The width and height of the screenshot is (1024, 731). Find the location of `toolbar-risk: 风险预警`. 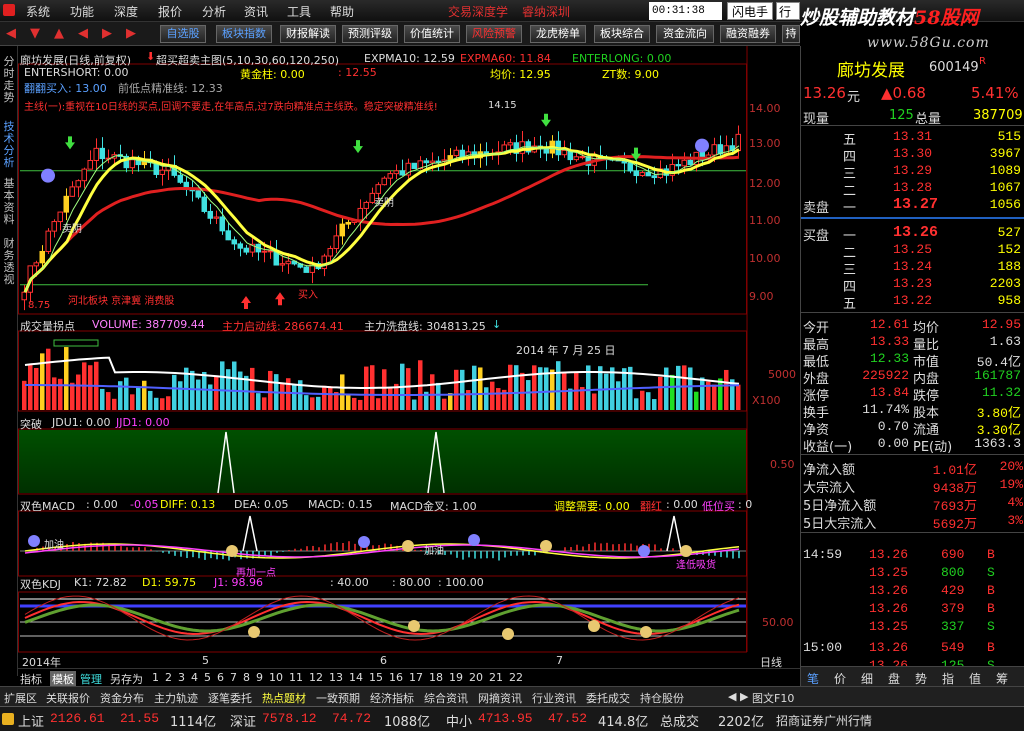

toolbar-risk: 风险预警 is located at coordinates (494, 34).